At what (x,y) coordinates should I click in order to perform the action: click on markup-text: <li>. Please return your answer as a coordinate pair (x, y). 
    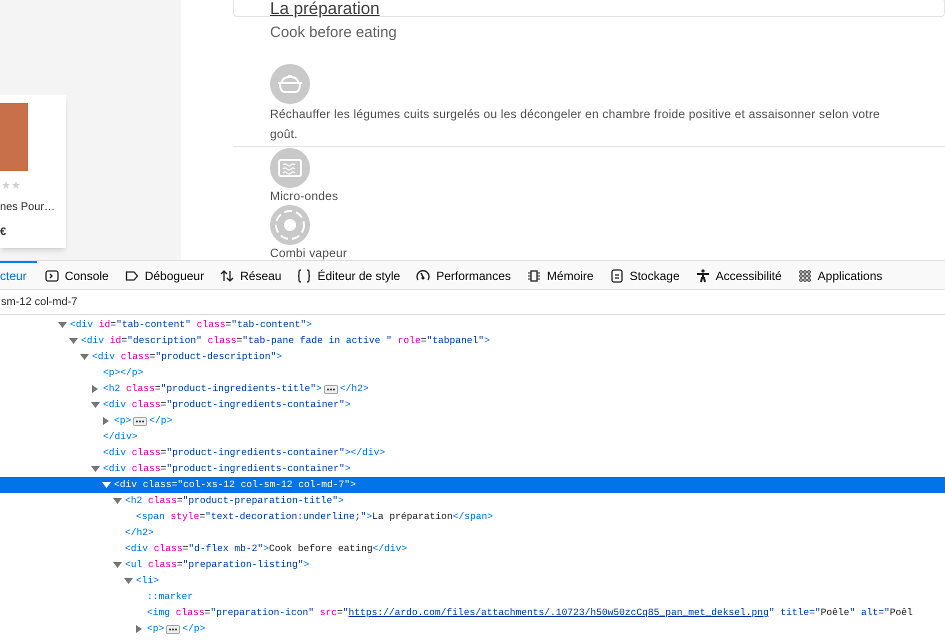
    Looking at the image, I should click on (148, 581).